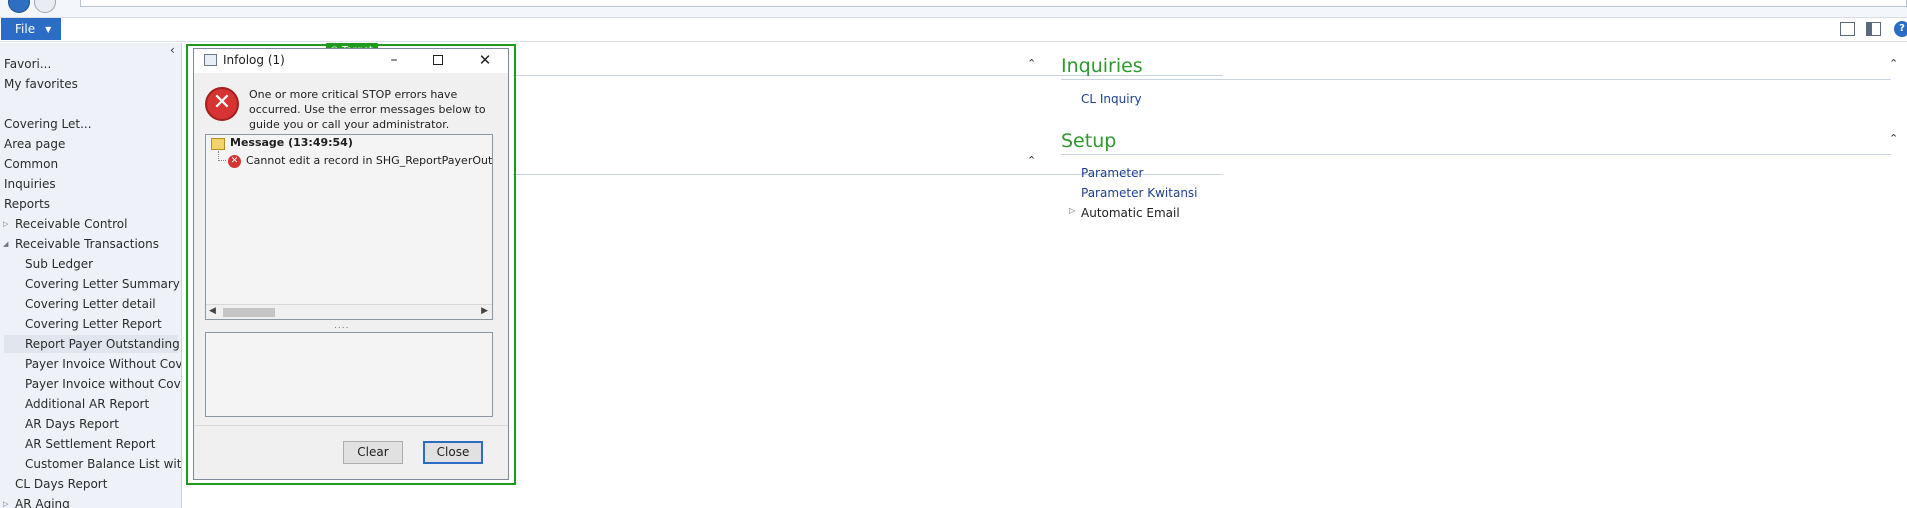 This screenshot has width=1907, height=508. I want to click on collapse-triangle-icon: ◢, so click(5, 244).